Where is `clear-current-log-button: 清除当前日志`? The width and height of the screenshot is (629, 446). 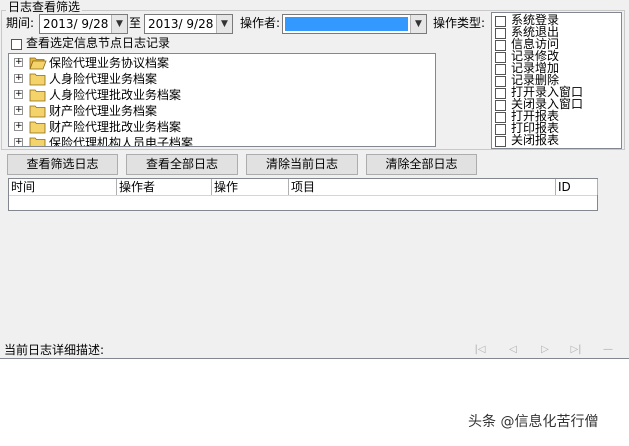
clear-current-log-button: 清除当前日志 is located at coordinates (302, 164).